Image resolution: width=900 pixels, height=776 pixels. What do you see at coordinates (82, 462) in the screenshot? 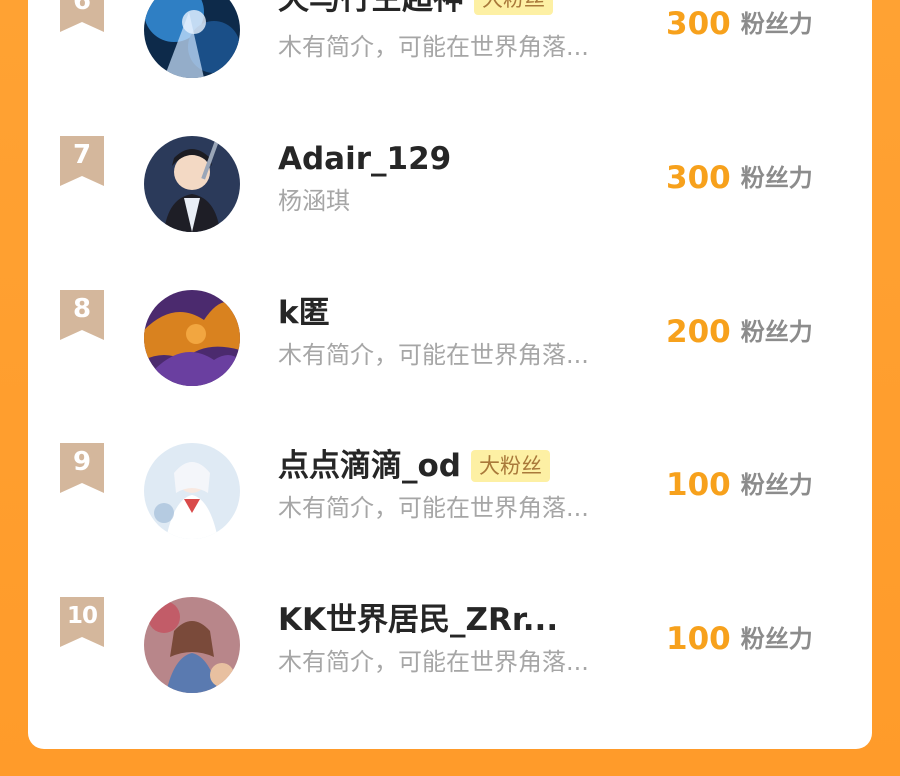
I see `rank-number: 9` at bounding box center [82, 462].